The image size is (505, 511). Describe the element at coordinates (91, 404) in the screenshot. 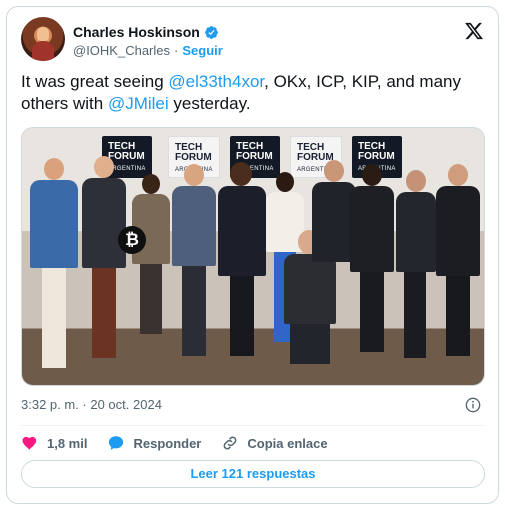

I see `tweet-timestamp: 3:32 p. m. · 20 oct. 2024` at that location.